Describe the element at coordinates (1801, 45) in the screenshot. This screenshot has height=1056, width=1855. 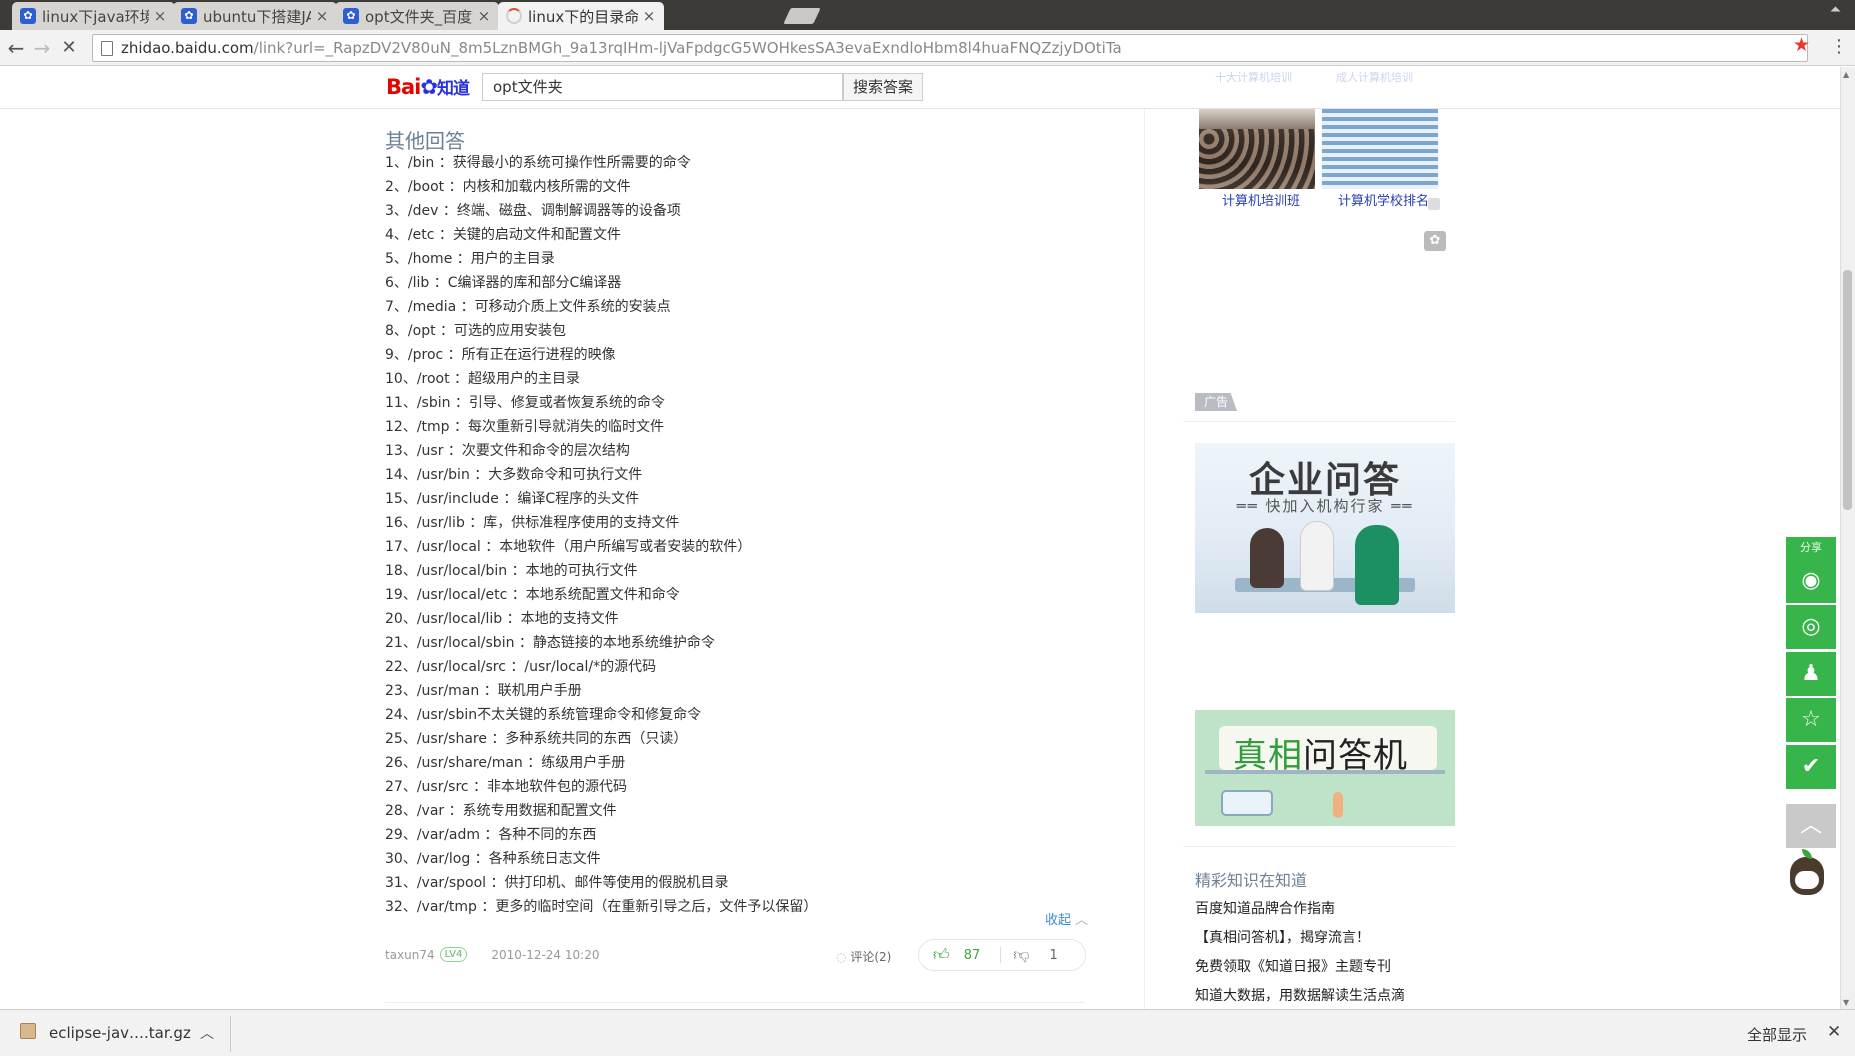
I see `bookmark-star-icon: ★` at that location.